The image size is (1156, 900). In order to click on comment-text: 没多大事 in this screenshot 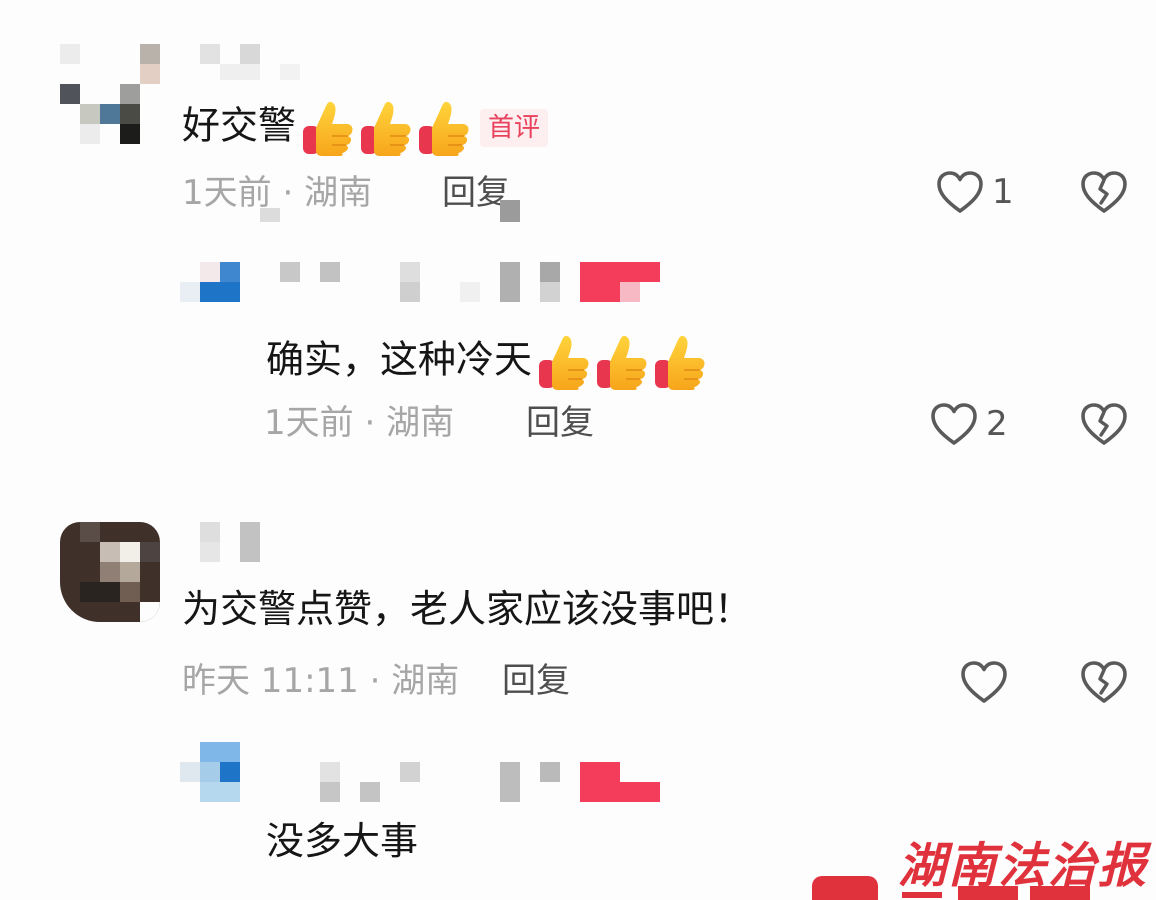, I will do `click(342, 841)`.